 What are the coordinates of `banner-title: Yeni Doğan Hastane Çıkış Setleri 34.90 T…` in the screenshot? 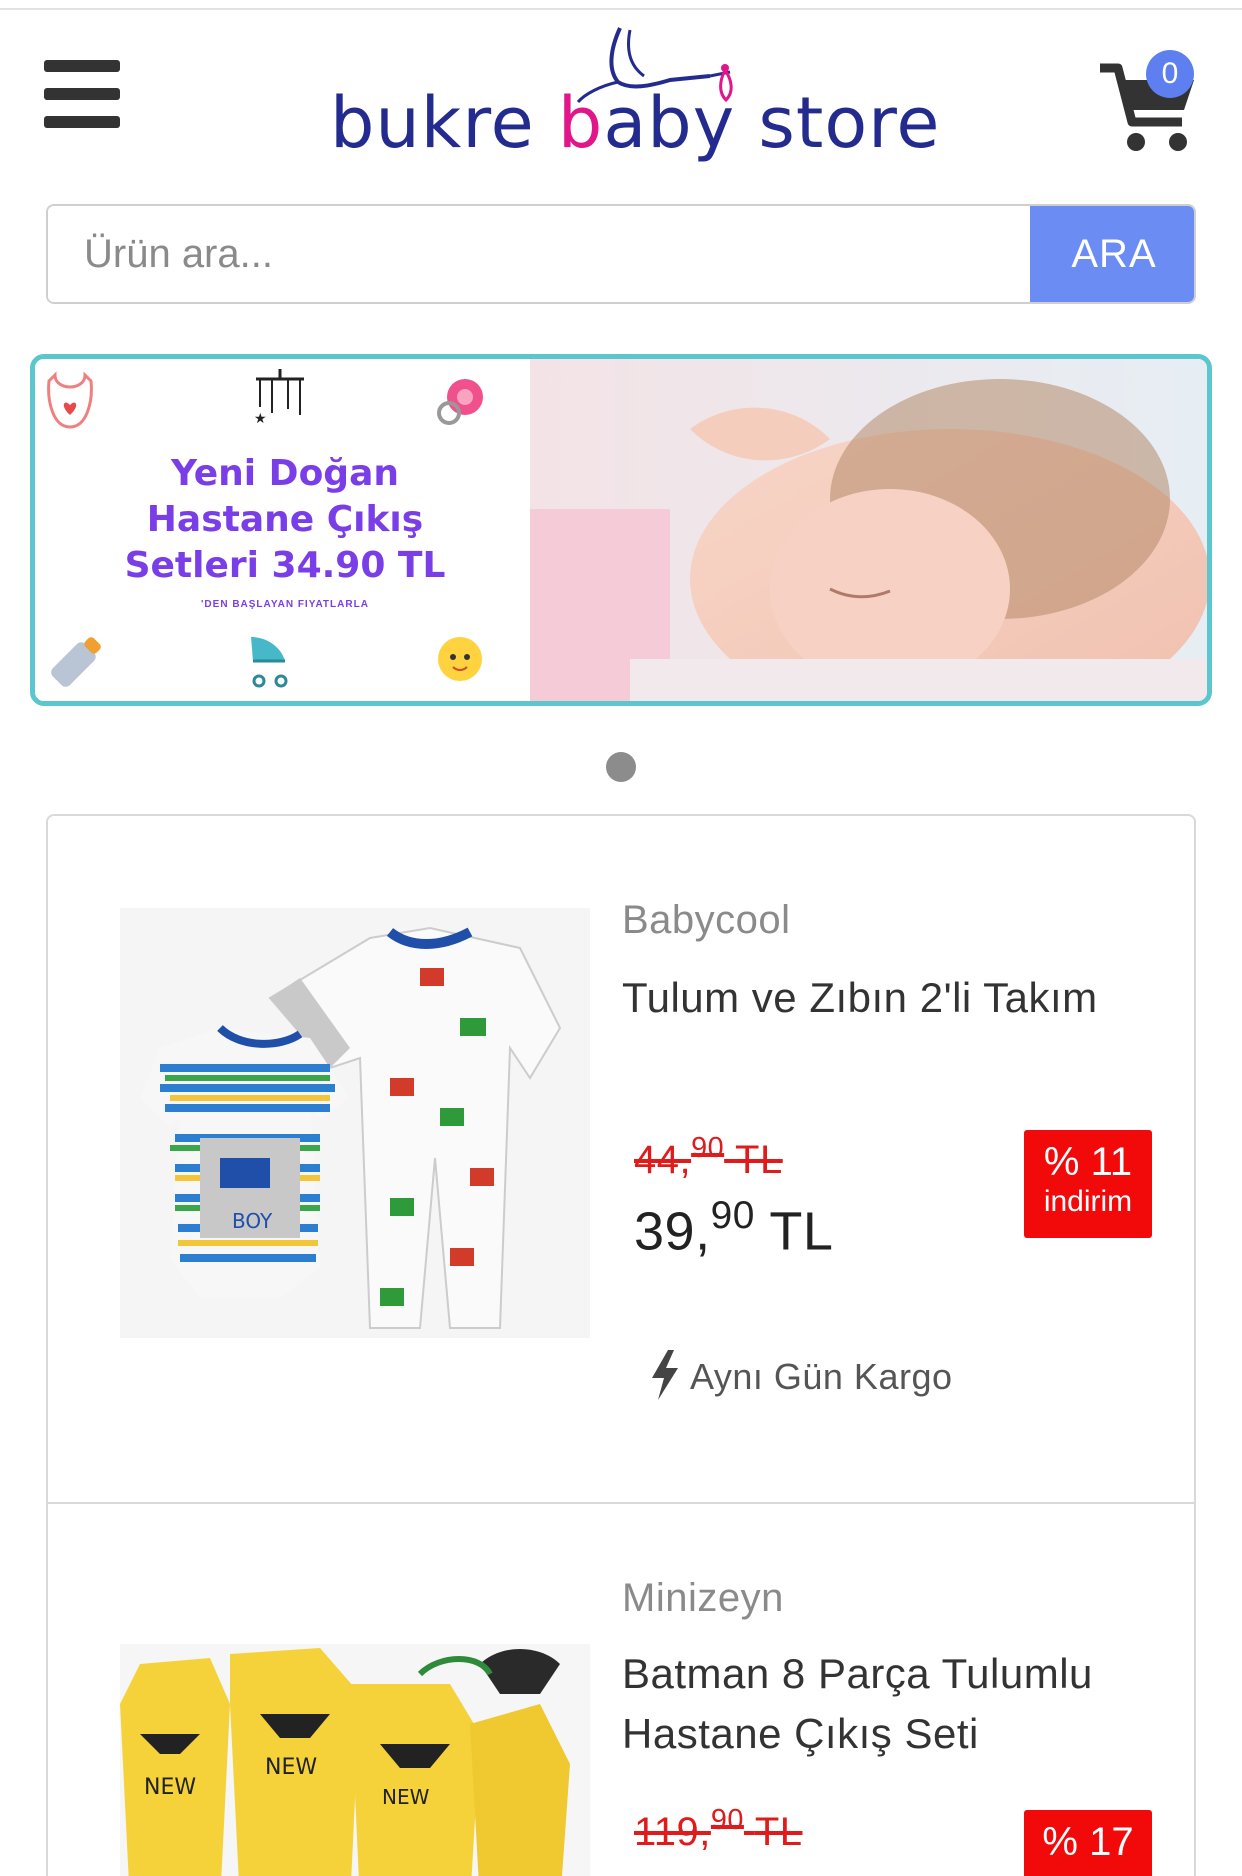 It's located at (285, 519).